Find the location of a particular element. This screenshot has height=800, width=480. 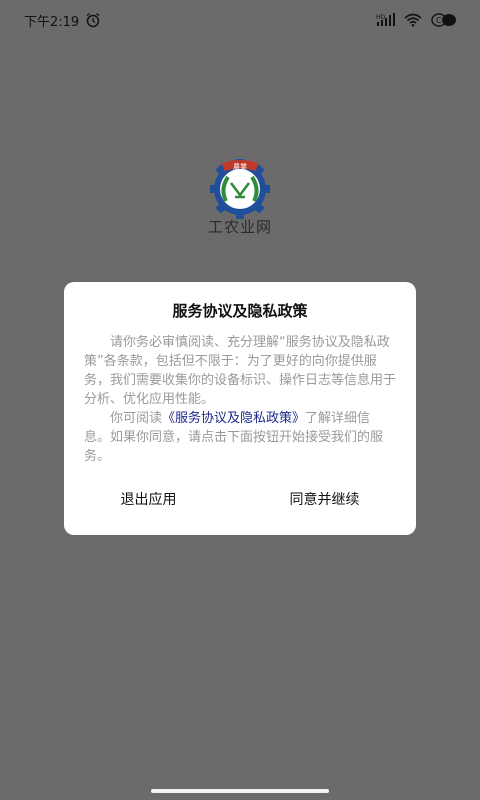

home-indicator is located at coordinates (240, 791).